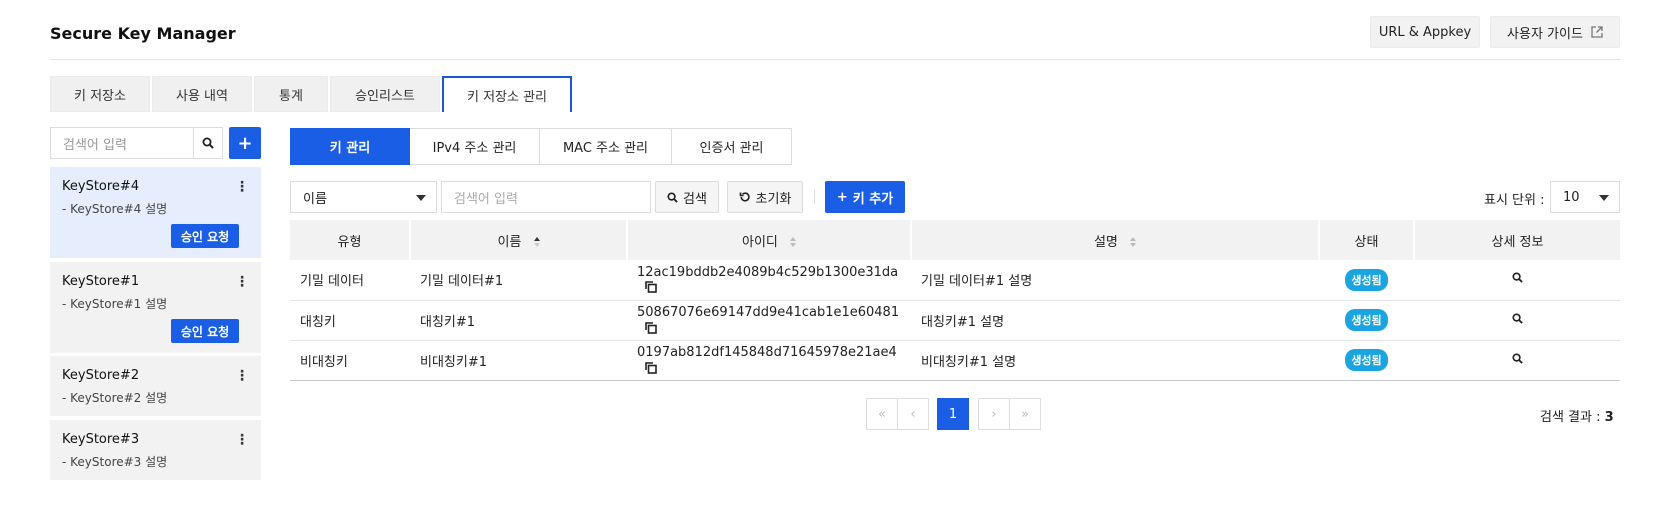 The width and height of the screenshot is (1660, 520). What do you see at coordinates (363, 197) in the screenshot?
I see `search-field-select: 이름` at bounding box center [363, 197].